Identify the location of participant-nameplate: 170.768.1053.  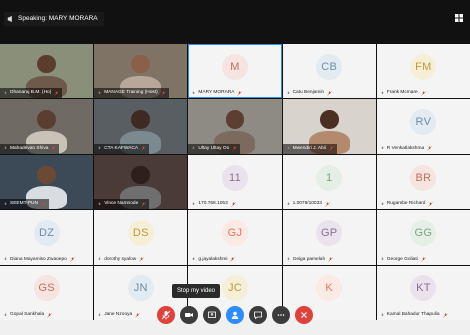
(213, 204).